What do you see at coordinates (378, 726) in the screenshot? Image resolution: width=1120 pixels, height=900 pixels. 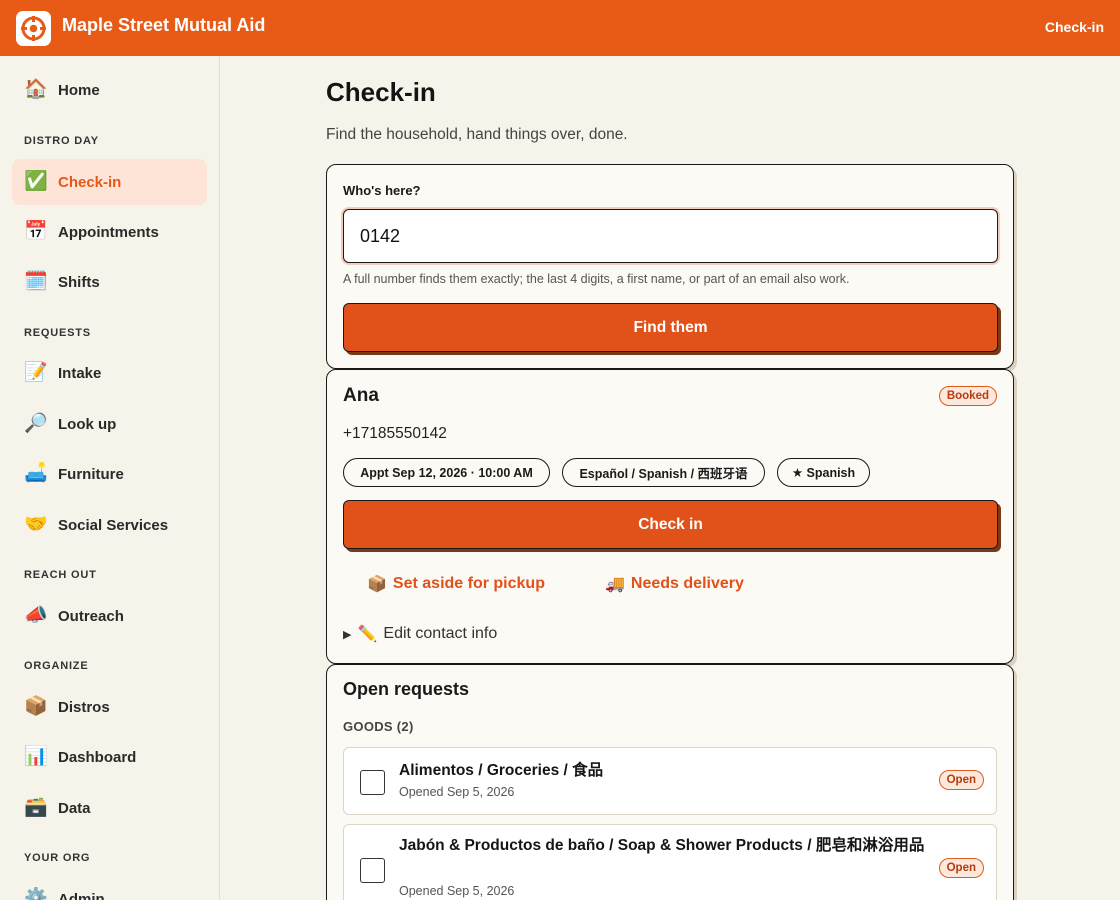 I see `goods-group-label: GOODS (2)` at bounding box center [378, 726].